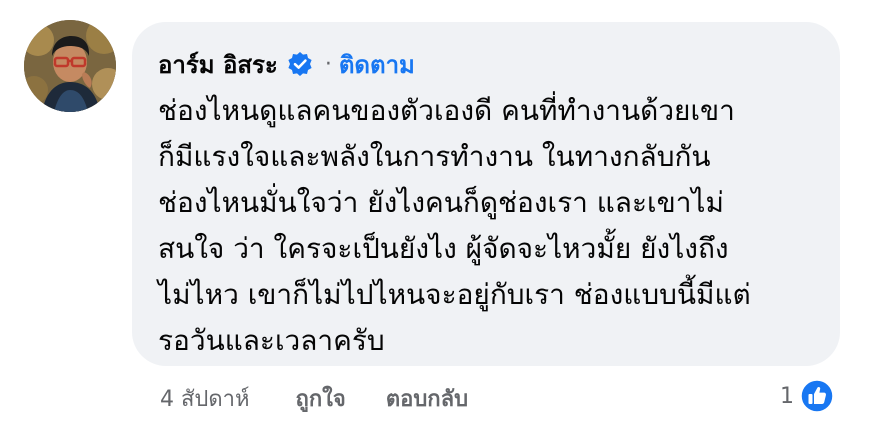  What do you see at coordinates (817, 396) in the screenshot?
I see `like-reaction-icon` at bounding box center [817, 396].